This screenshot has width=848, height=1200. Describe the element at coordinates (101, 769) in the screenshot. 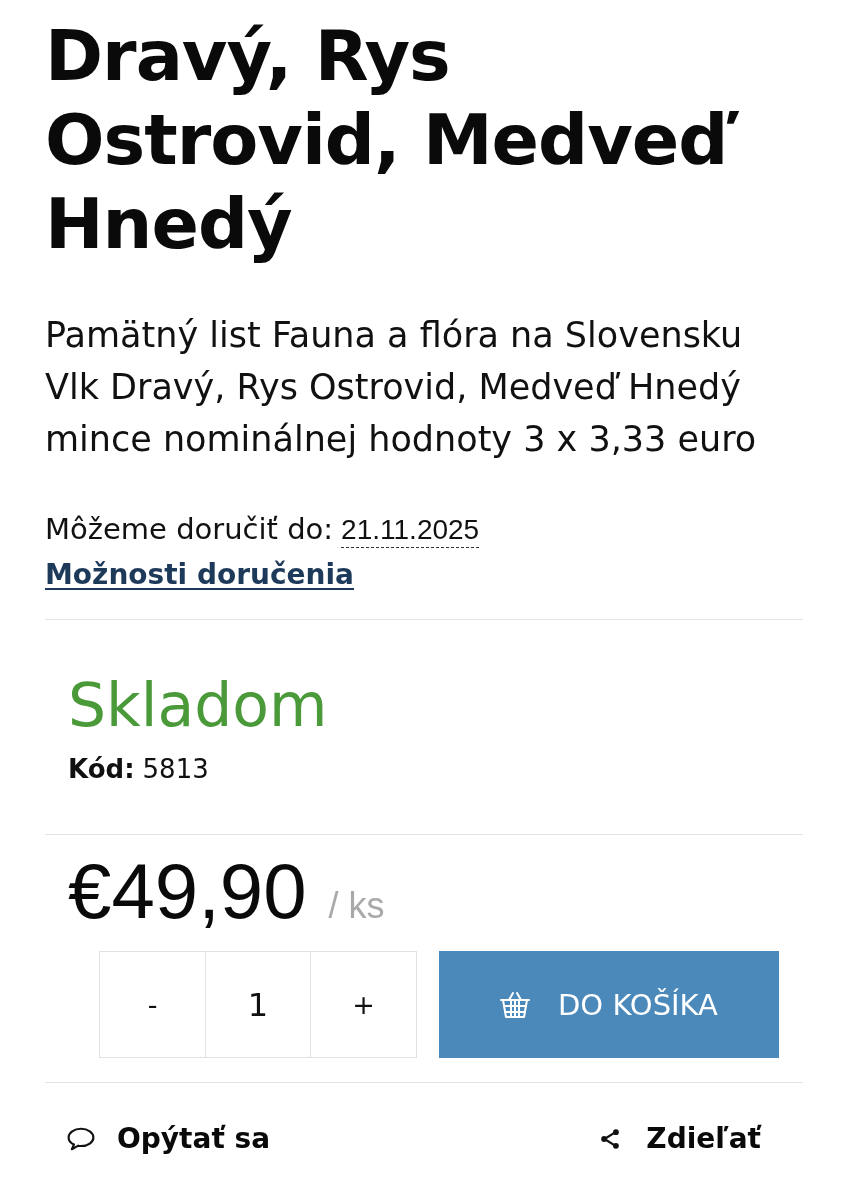

I see `code-label: Kód:` at that location.